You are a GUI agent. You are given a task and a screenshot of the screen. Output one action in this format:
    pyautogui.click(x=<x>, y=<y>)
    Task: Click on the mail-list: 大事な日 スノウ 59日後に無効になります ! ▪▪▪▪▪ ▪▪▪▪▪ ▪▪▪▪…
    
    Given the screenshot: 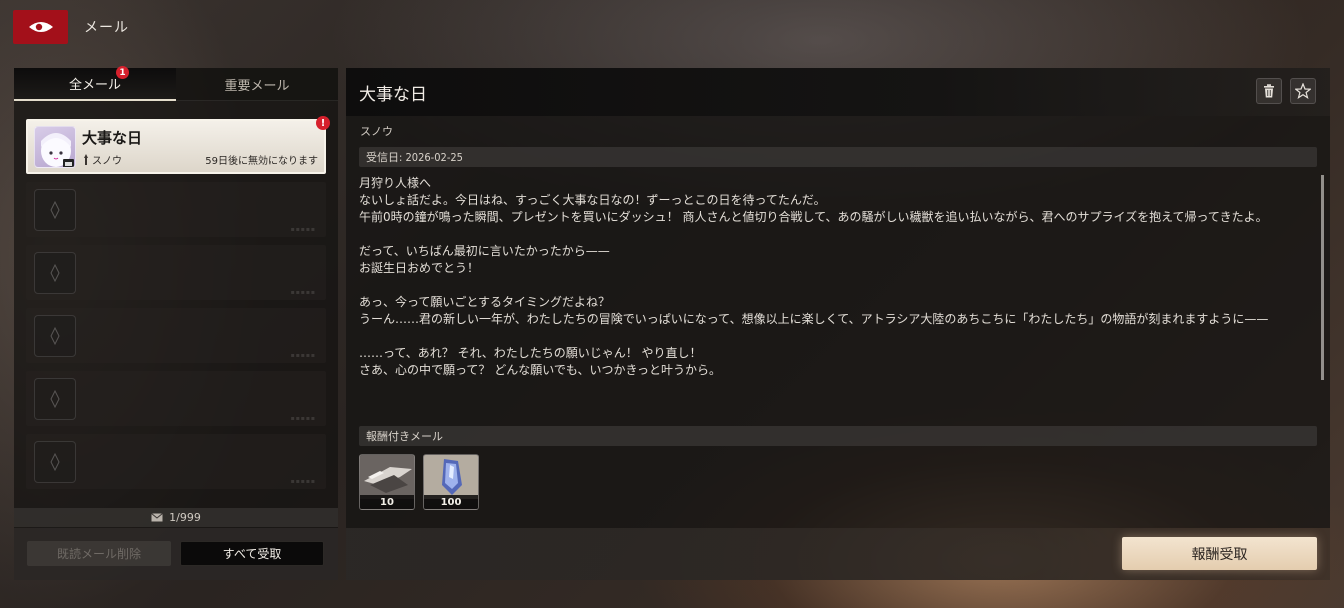 What is the action you would take?
    pyautogui.click(x=178, y=306)
    